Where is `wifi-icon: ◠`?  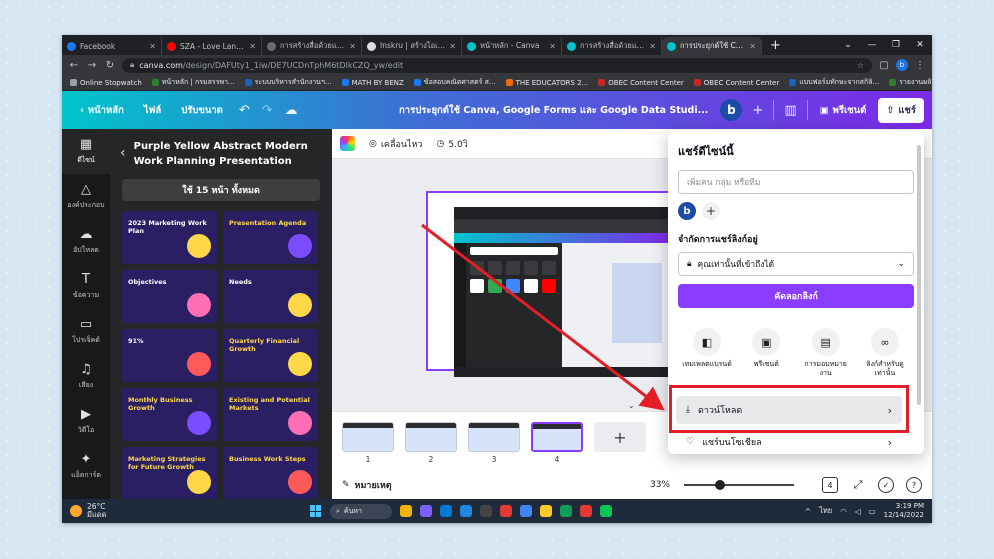
wifi-icon: ◠ is located at coordinates (843, 511).